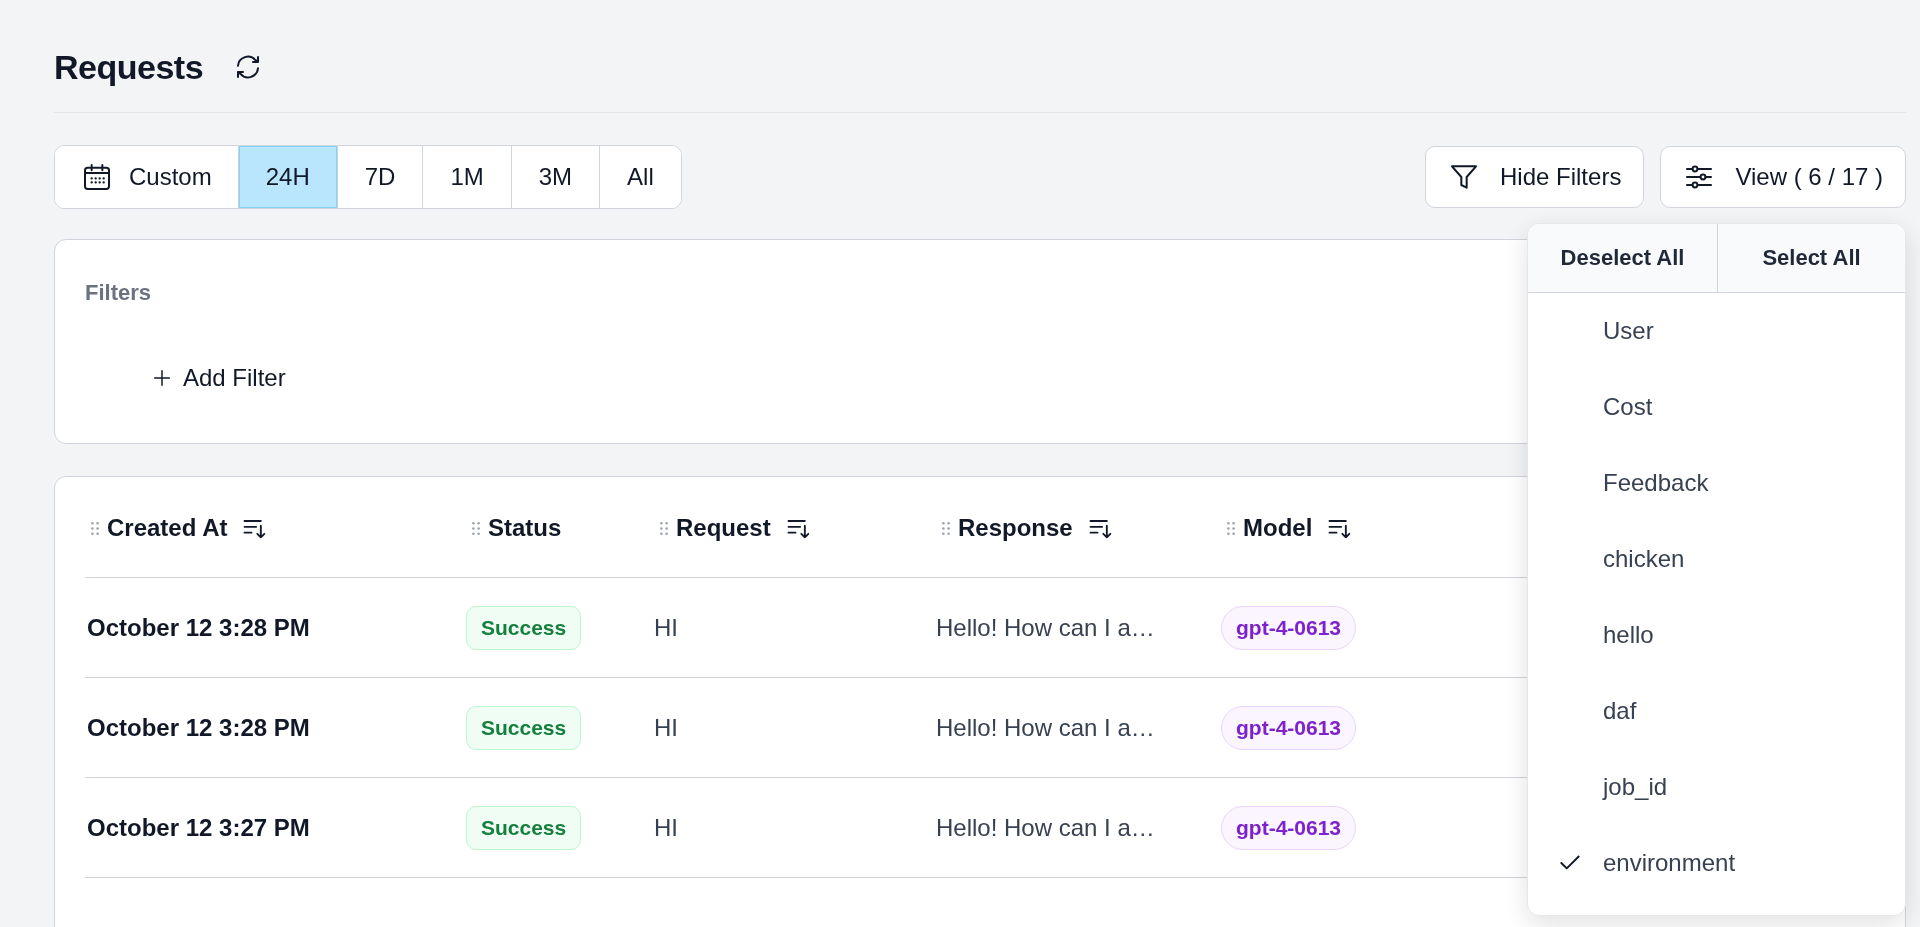  What do you see at coordinates (1716, 559) in the screenshot?
I see `column-option: chicken` at bounding box center [1716, 559].